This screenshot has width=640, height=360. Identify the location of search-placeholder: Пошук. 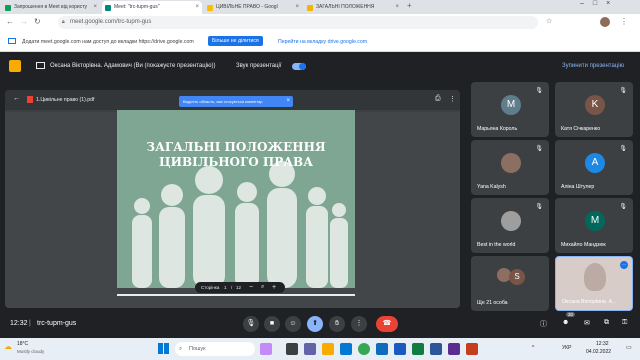
(197, 349).